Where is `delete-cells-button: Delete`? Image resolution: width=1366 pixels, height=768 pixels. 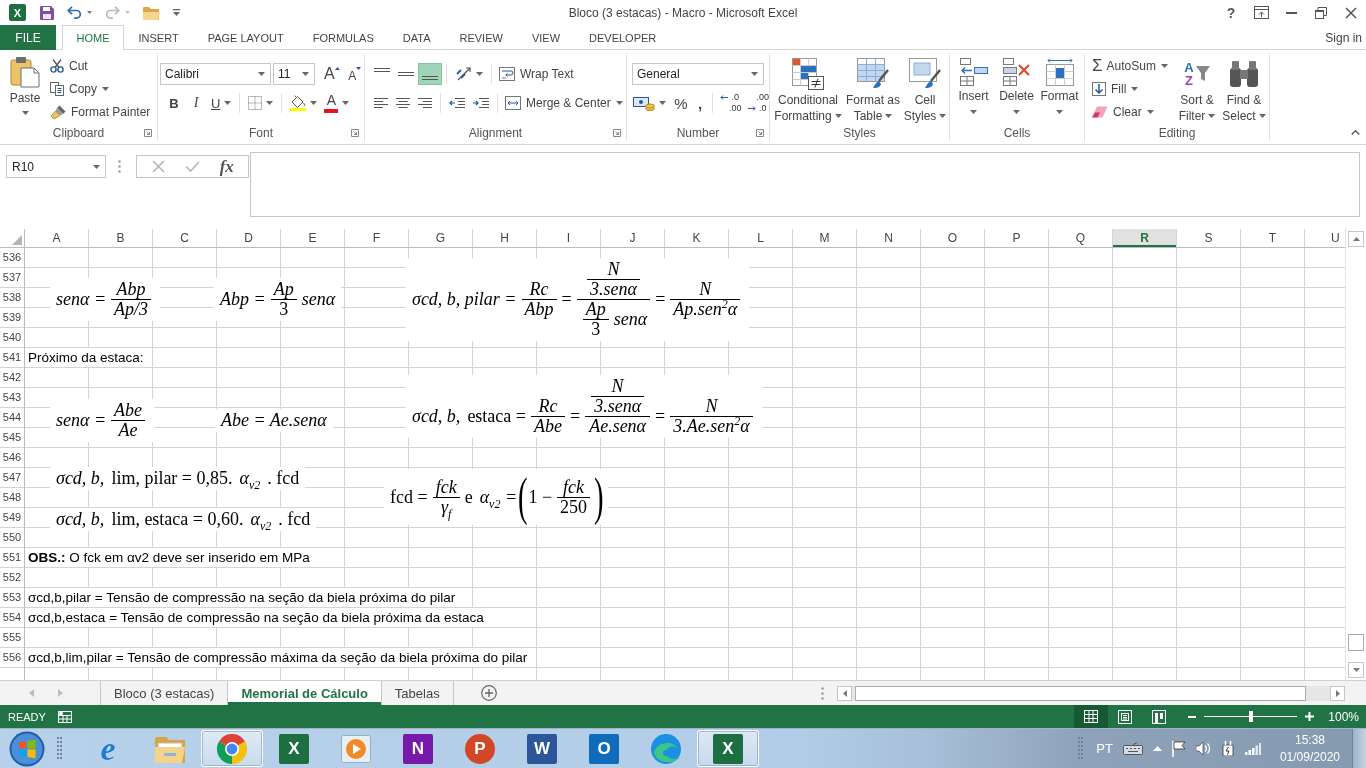 delete-cells-button: Delete is located at coordinates (1016, 89).